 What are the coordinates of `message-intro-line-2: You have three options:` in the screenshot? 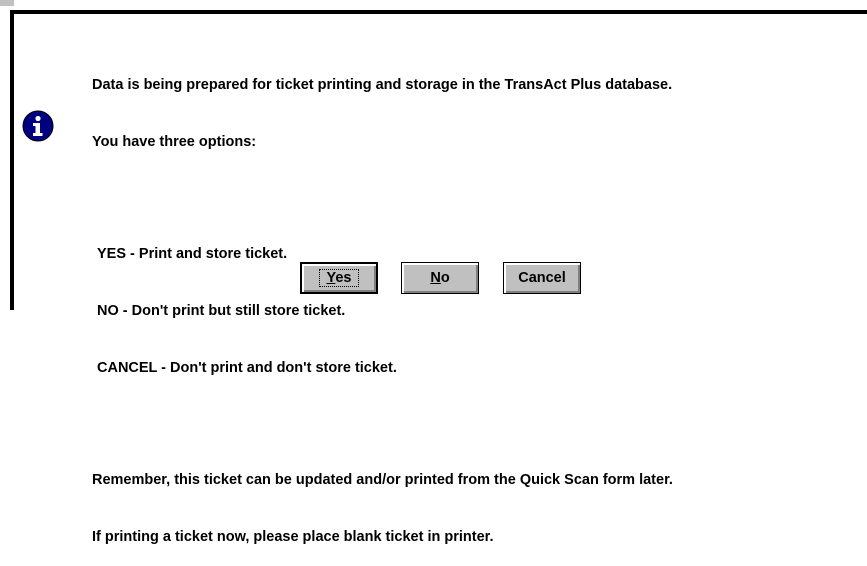 It's located at (174, 142).